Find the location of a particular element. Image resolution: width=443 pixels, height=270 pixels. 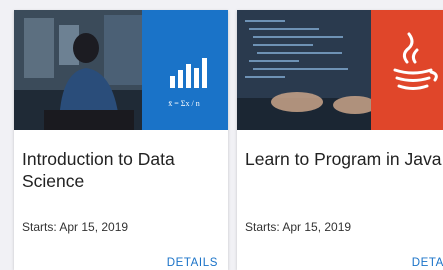

mean-formula: x̄ = Σx / n is located at coordinates (183, 103).